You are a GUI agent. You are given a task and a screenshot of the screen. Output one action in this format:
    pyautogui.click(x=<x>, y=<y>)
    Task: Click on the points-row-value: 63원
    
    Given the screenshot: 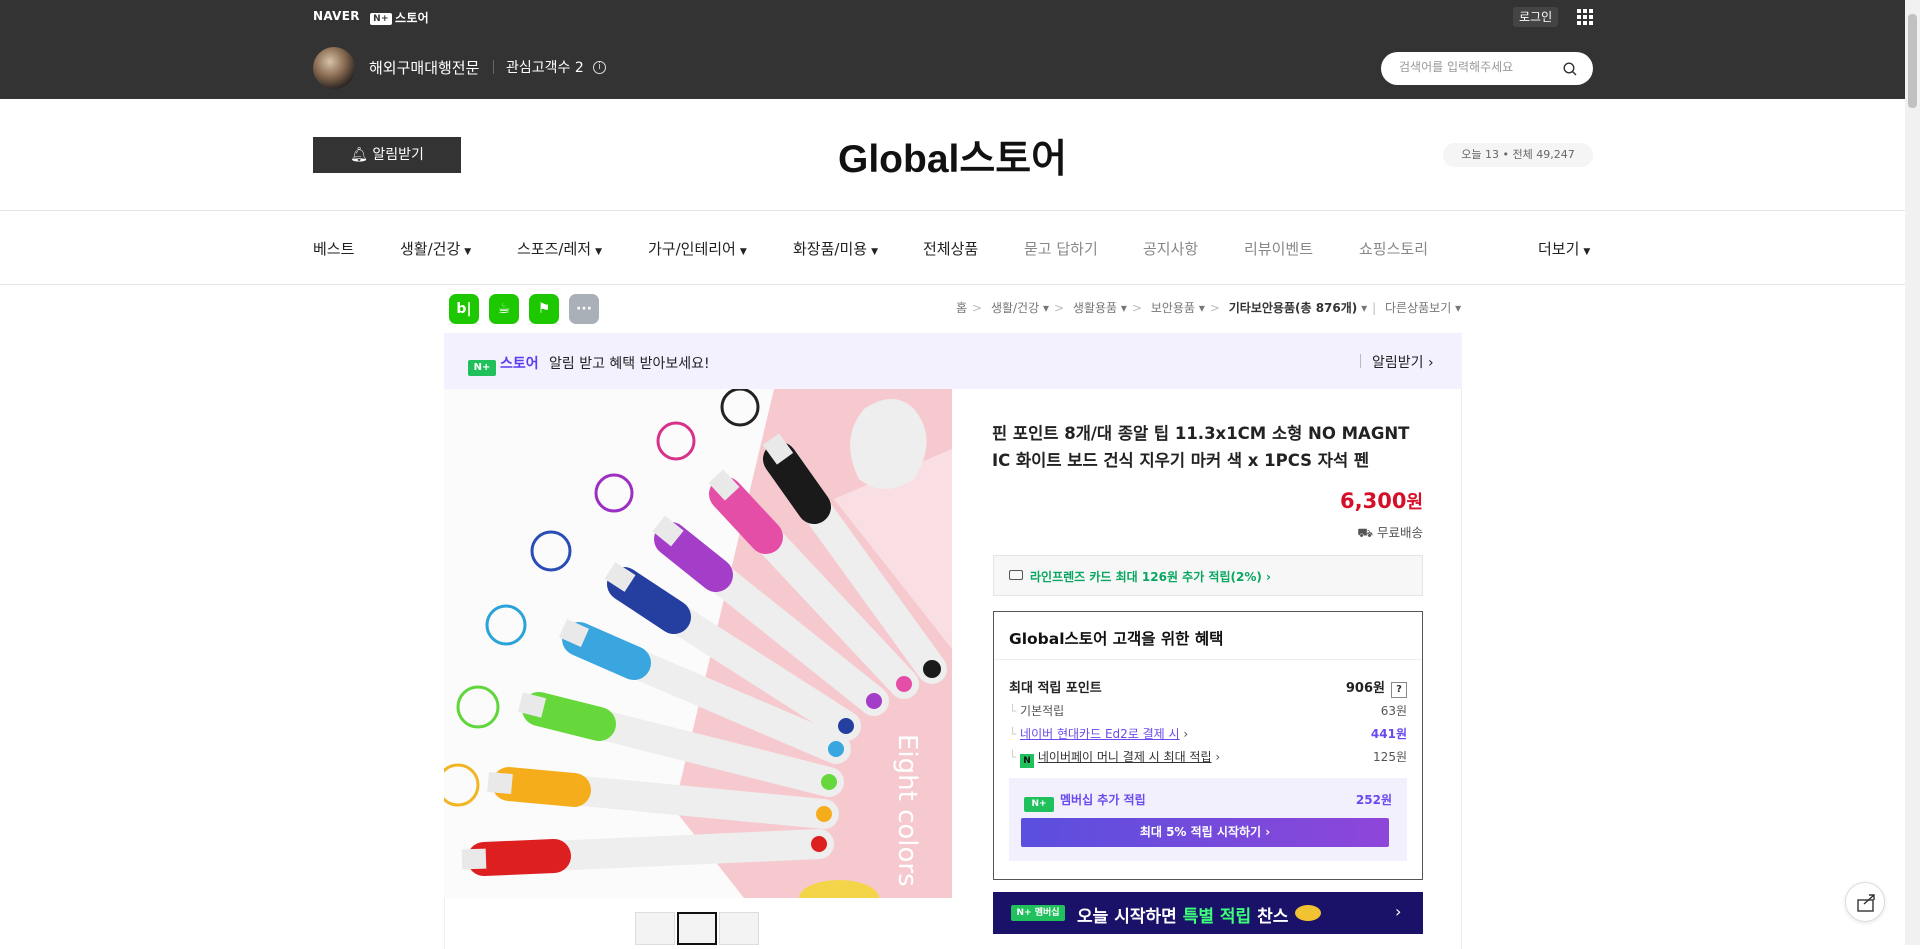 What is the action you would take?
    pyautogui.click(x=1393, y=711)
    